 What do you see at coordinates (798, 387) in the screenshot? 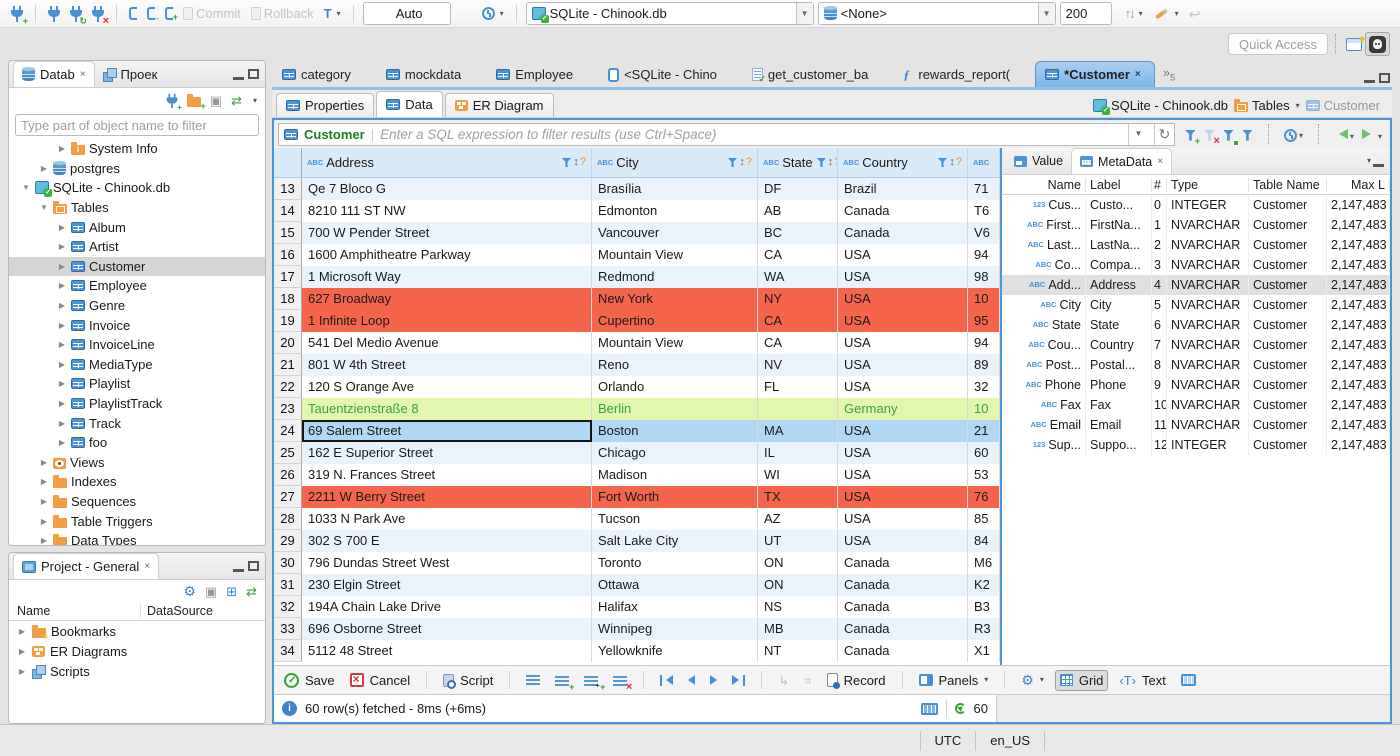
I see `cell-state: FL` at bounding box center [798, 387].